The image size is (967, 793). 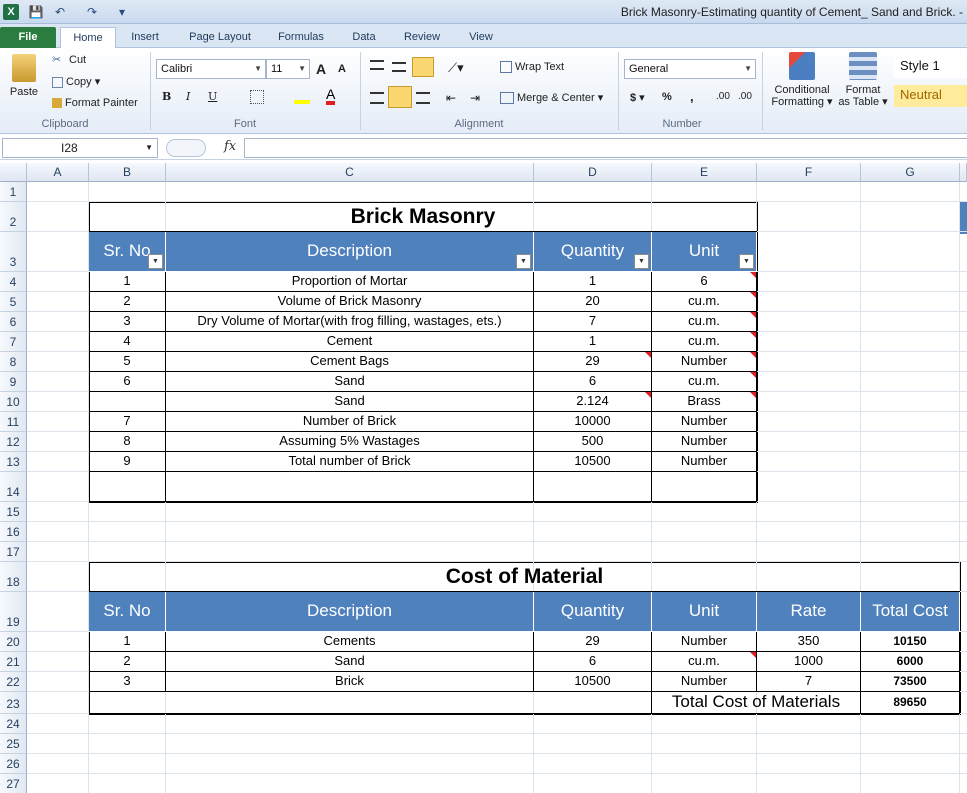 What do you see at coordinates (13, 217) in the screenshot?
I see `row-header-2: 2` at bounding box center [13, 217].